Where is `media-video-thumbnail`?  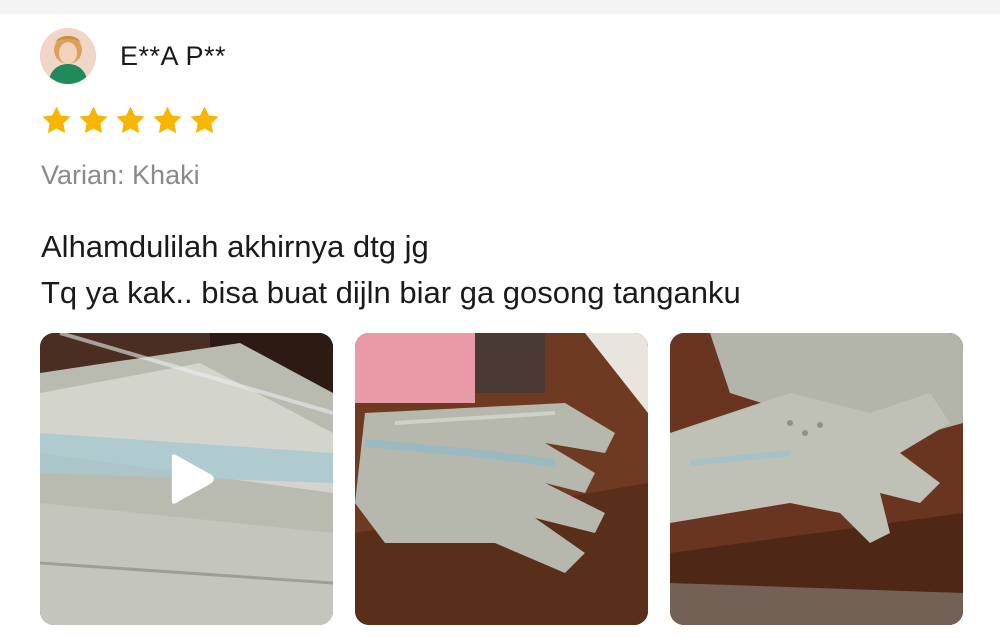 media-video-thumbnail is located at coordinates (186, 479).